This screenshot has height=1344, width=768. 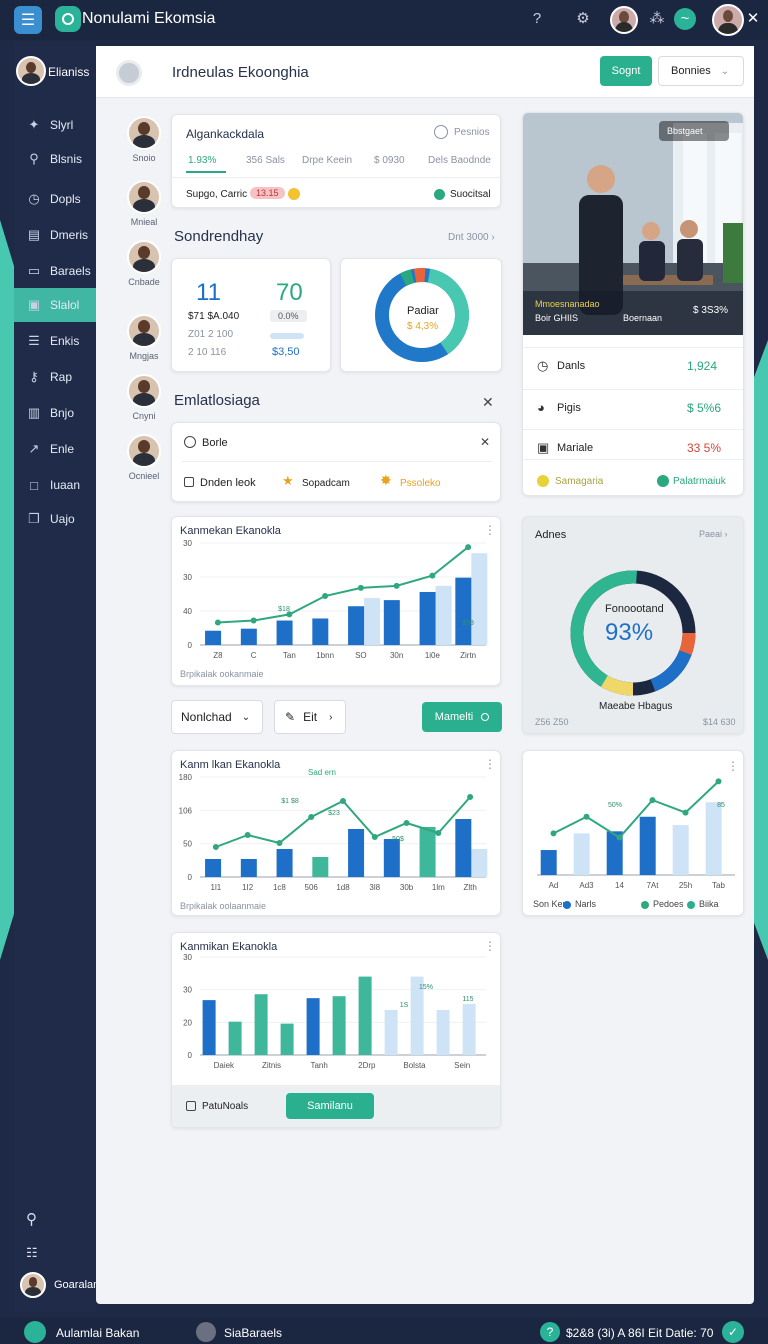 I want to click on edit-button: ✎ Eit ›, so click(x=310, y=717).